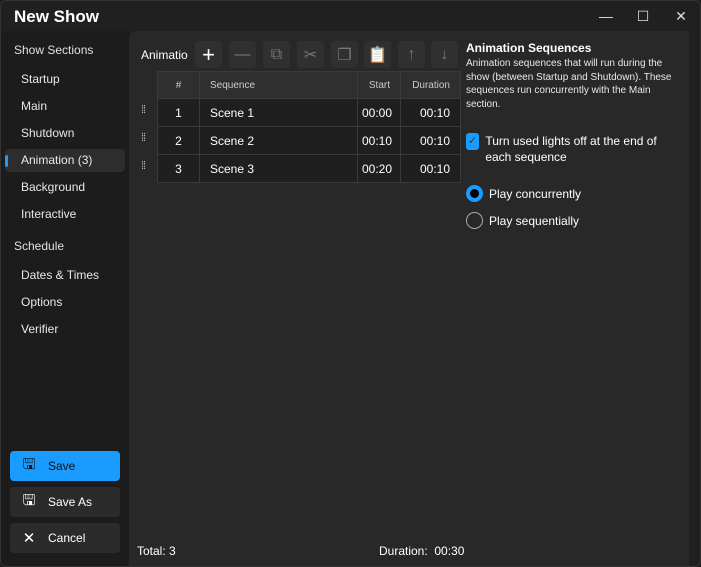  What do you see at coordinates (65, 106) in the screenshot?
I see `sidebar-item-main: Main` at bounding box center [65, 106].